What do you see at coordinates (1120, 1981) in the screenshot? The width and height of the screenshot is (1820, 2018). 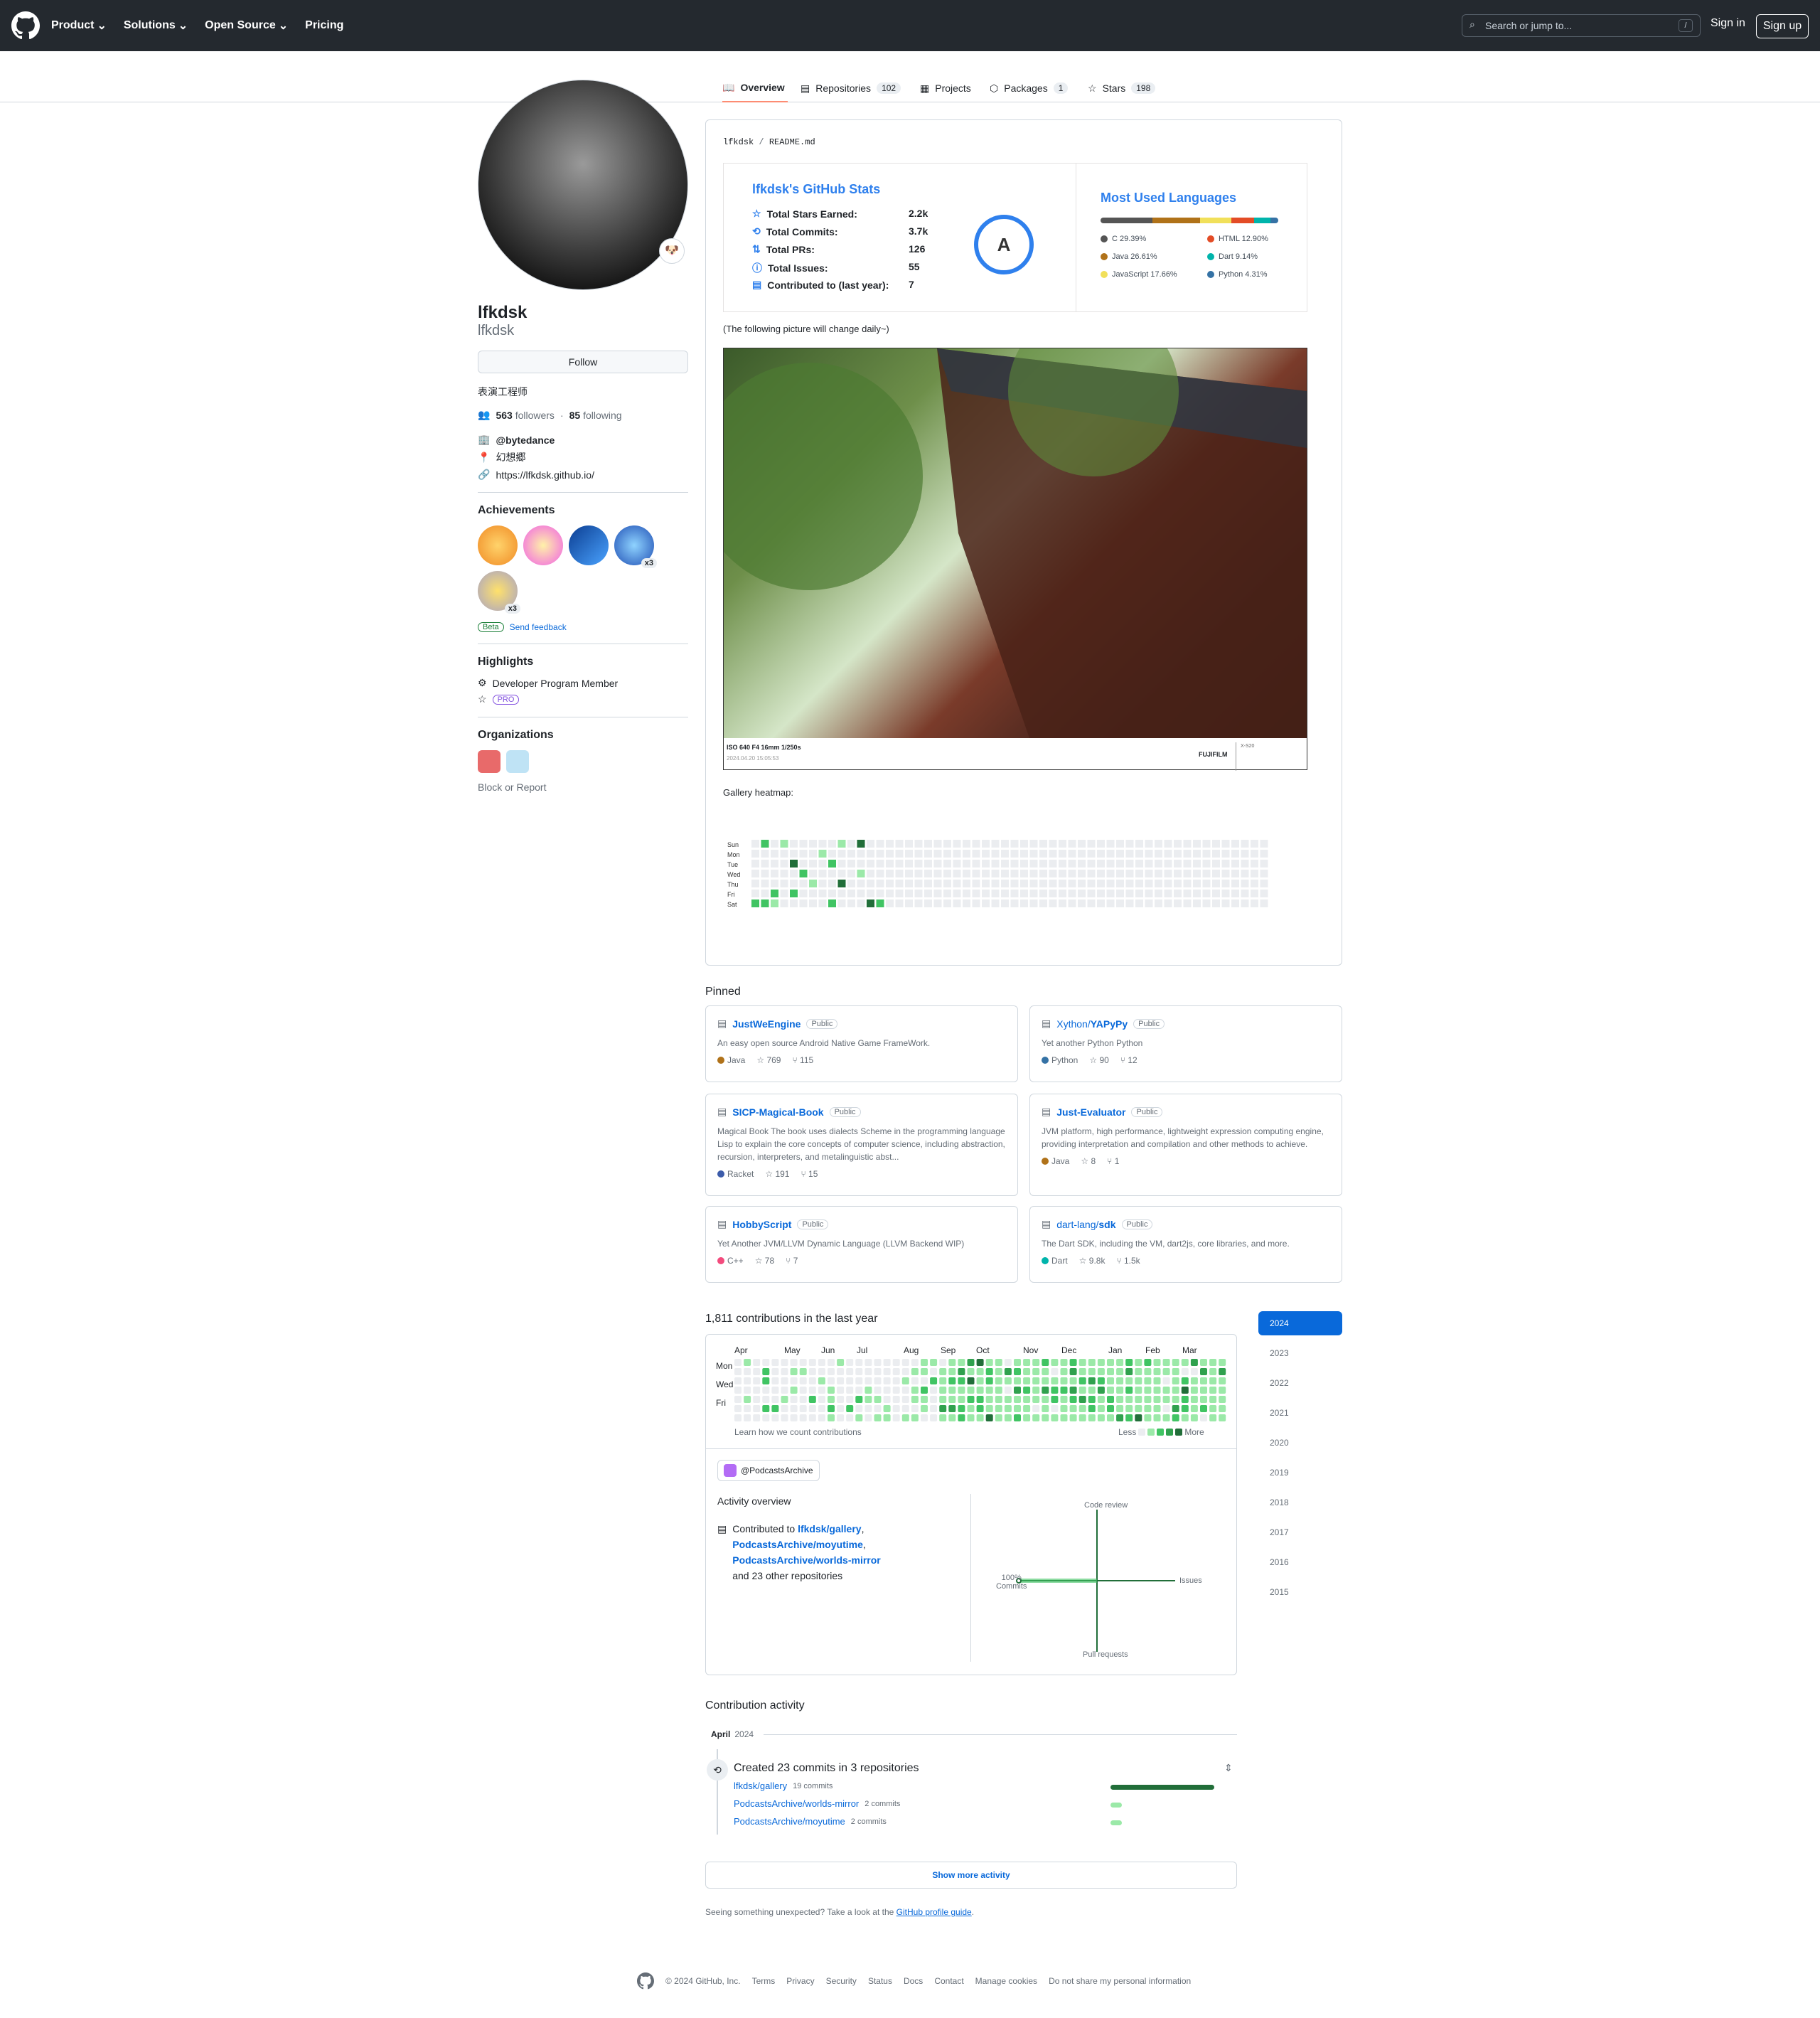 I see `footer-link: Do not share my personal information` at bounding box center [1120, 1981].